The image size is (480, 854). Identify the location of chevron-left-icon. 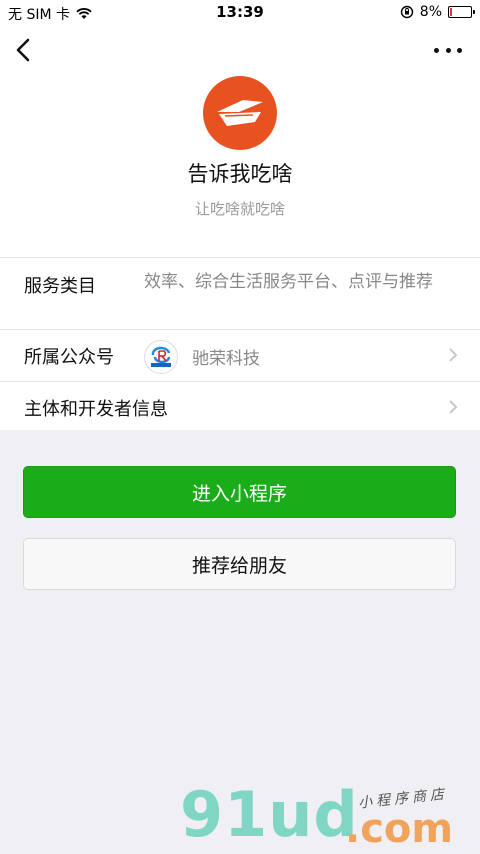
(23, 50).